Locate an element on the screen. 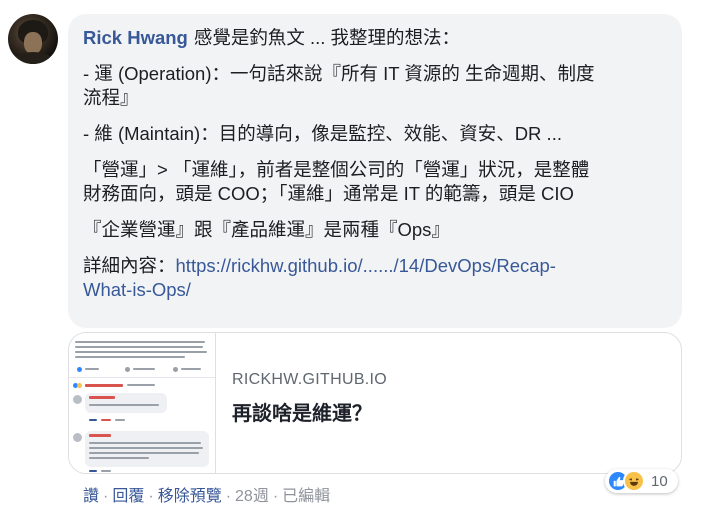 The height and width of the screenshot is (516, 710). preview-thumbnail is located at coordinates (142, 403).